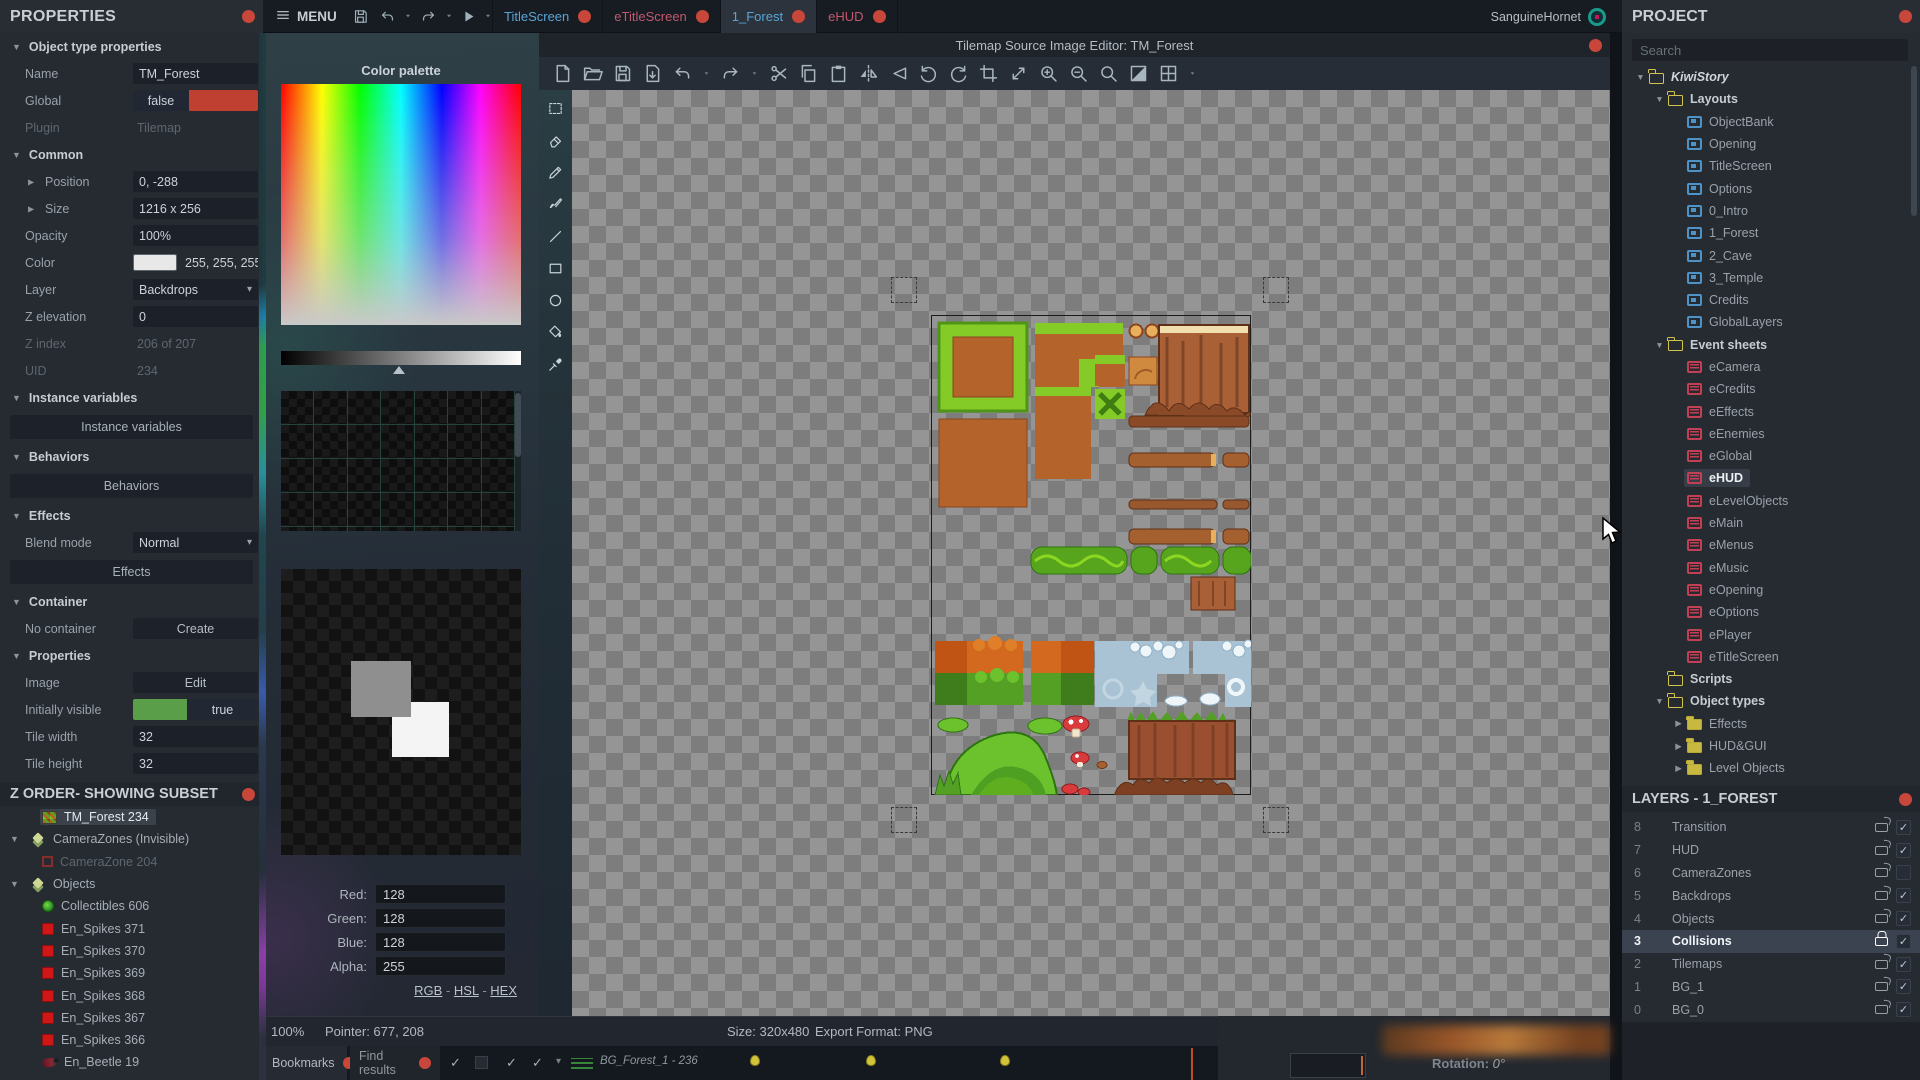  Describe the element at coordinates (1768, 568) in the screenshot. I see `tree-item-emusic: eMusic` at that location.